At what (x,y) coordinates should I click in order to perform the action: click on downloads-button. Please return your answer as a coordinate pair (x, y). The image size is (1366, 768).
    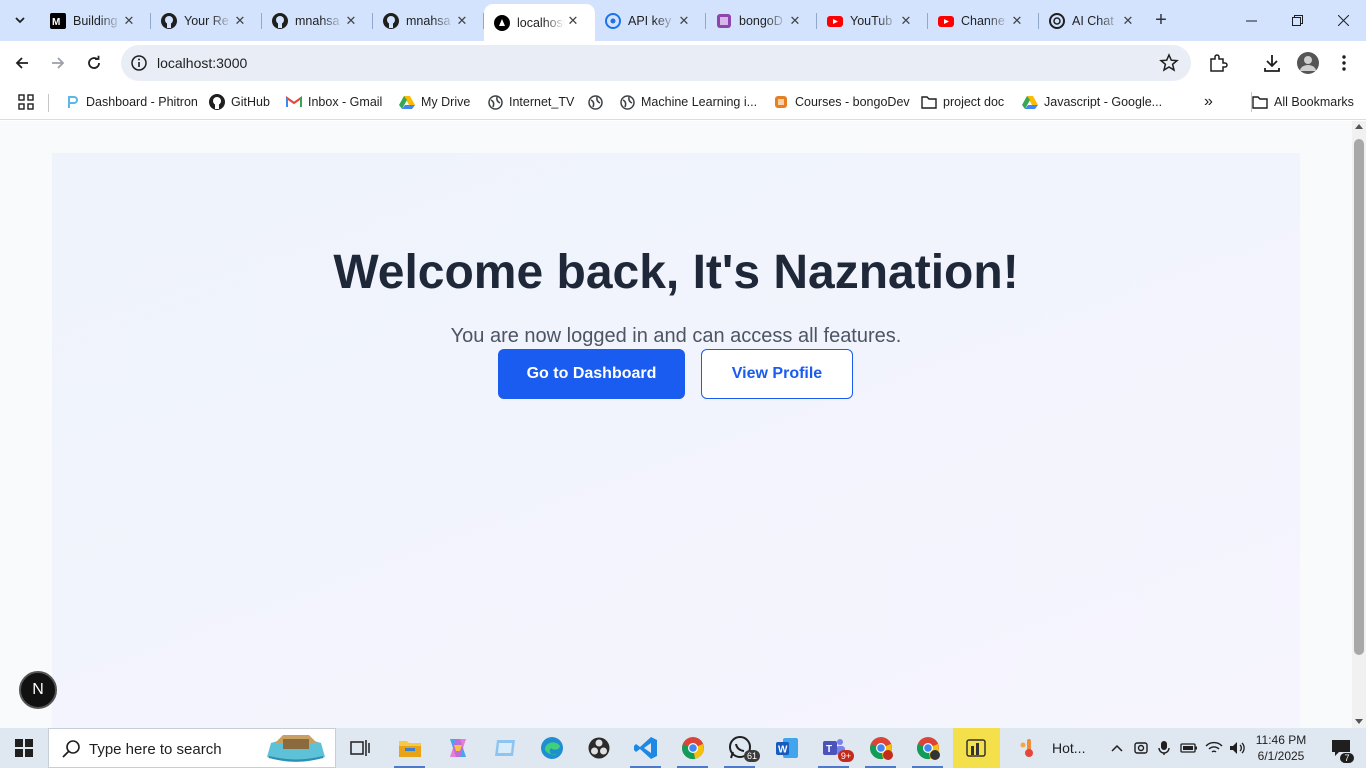
    Looking at the image, I should click on (1272, 63).